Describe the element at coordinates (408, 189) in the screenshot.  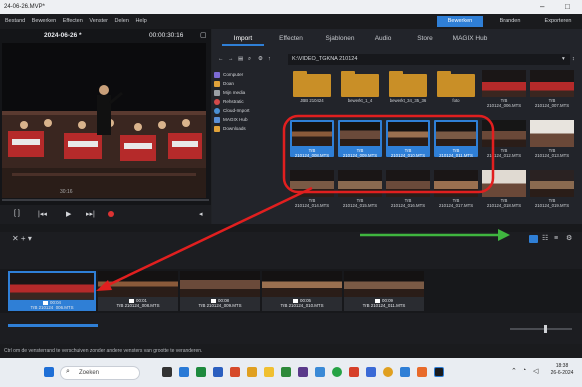
I see `video-item: TrB 210124_016.MTS` at that location.